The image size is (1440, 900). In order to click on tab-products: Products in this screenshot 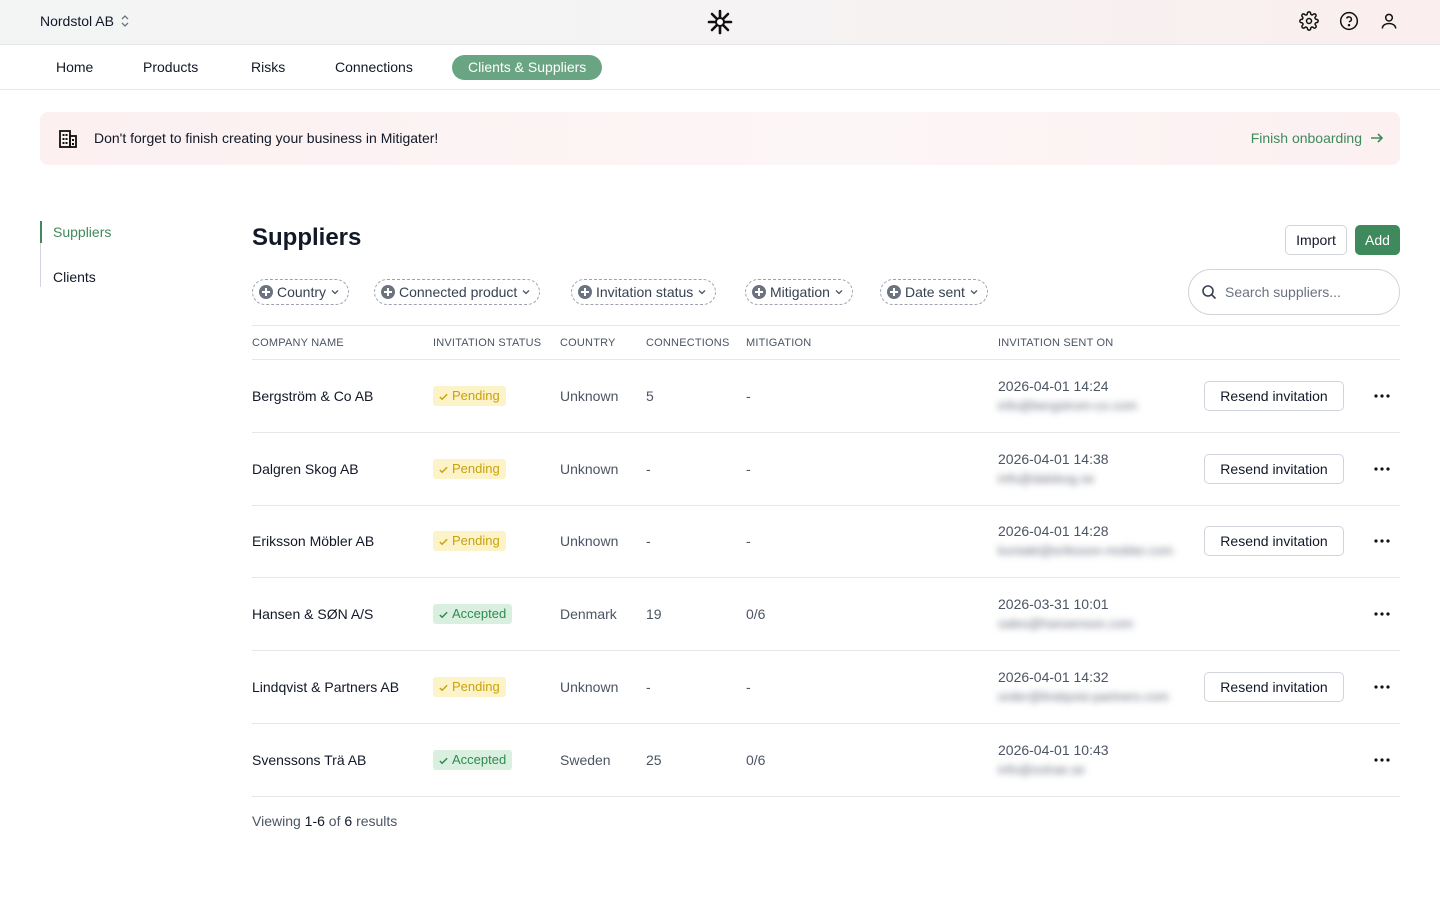, I will do `click(170, 67)`.